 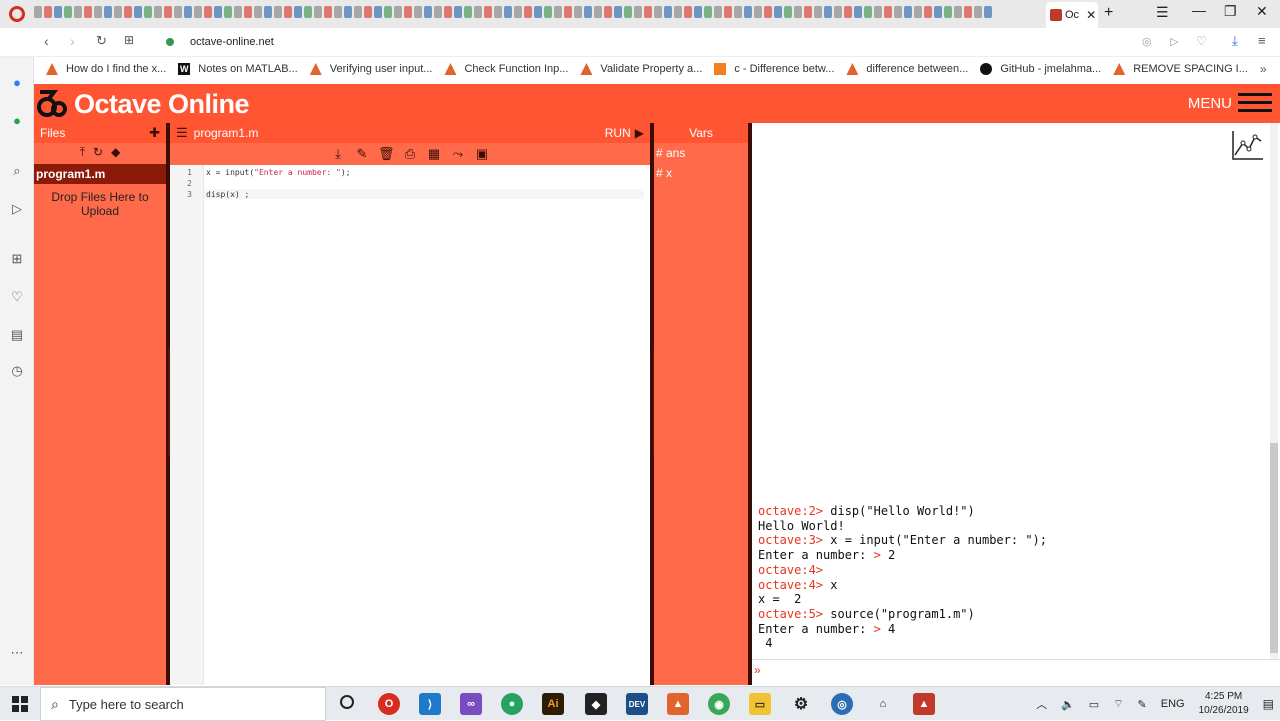 What do you see at coordinates (17, 14) in the screenshot?
I see `opera-logo-icon` at bounding box center [17, 14].